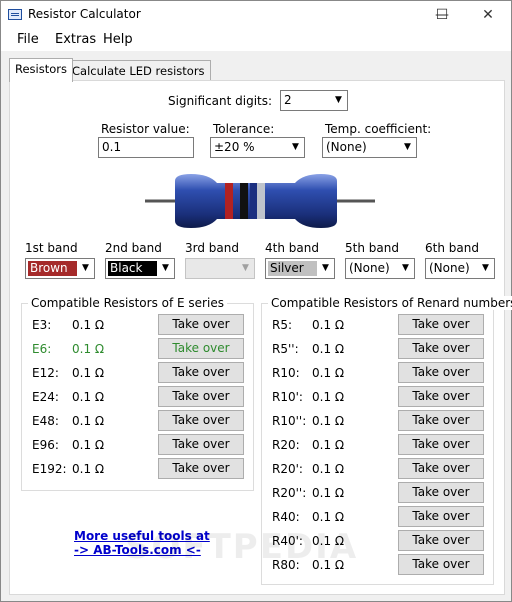 Image resolution: width=512 pixels, height=602 pixels. What do you see at coordinates (133, 248) in the screenshot?
I see `band-2-label: 2nd band` at bounding box center [133, 248].